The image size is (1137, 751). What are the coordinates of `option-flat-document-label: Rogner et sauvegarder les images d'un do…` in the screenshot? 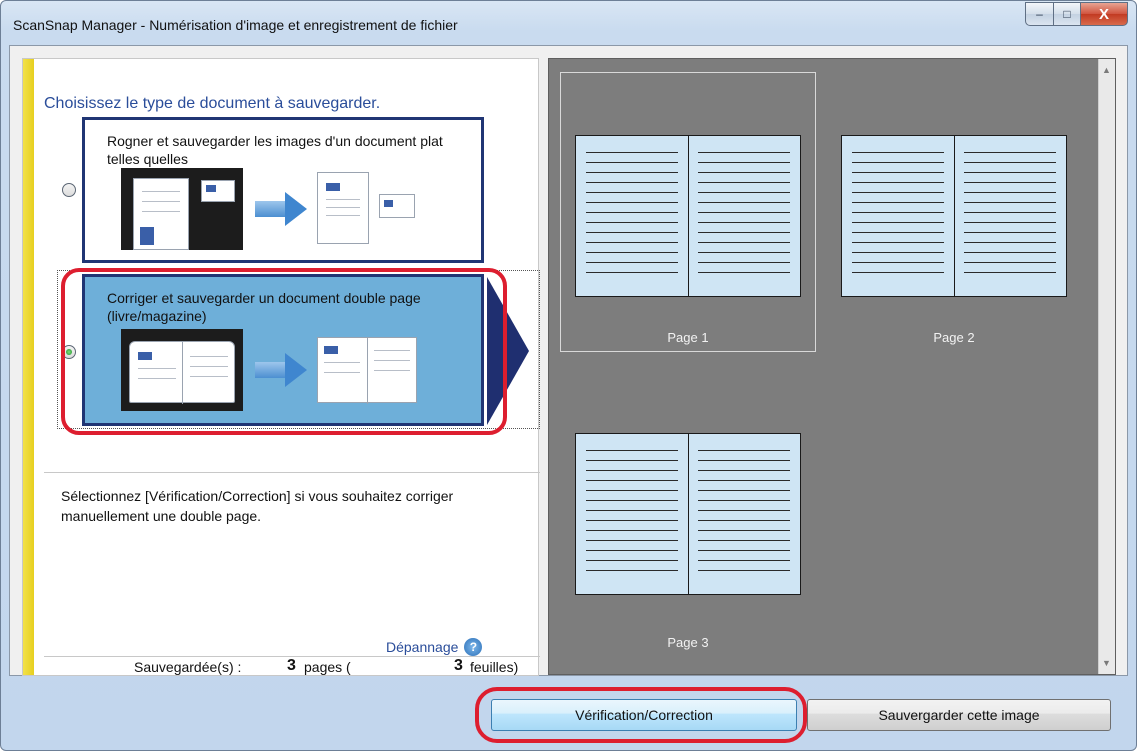 It's located at (275, 150).